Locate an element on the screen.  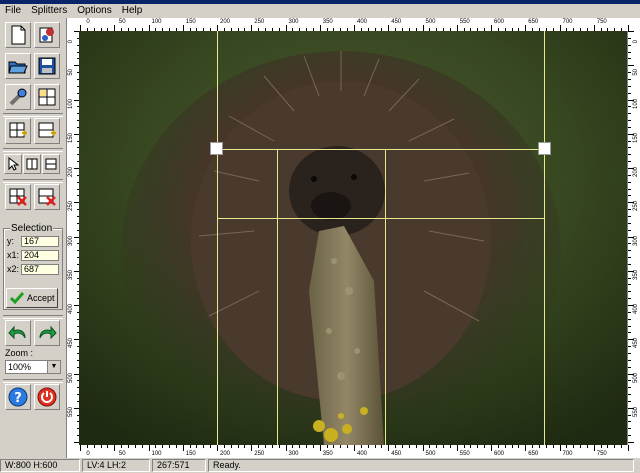
selection-x1-label: x1: is located at coordinates (13, 255).